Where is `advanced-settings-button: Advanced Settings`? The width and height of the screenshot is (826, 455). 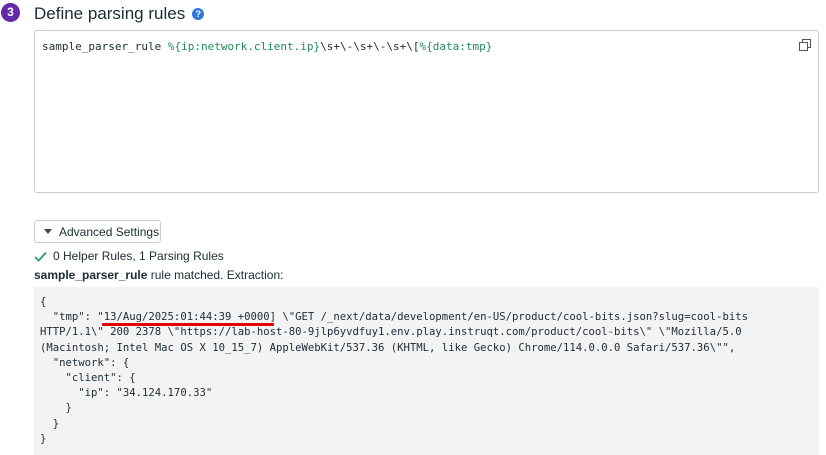 advanced-settings-button: Advanced Settings is located at coordinates (97, 231).